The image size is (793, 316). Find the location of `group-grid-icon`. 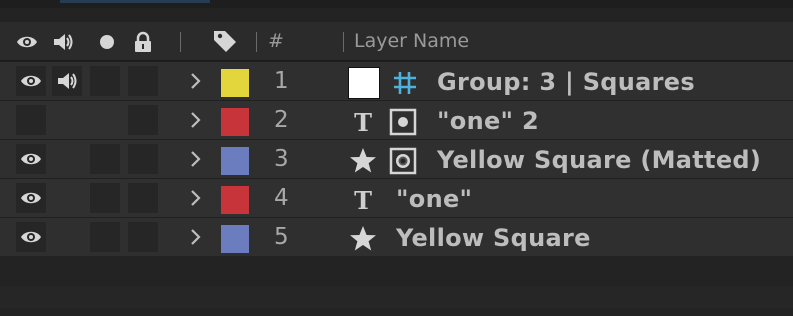

group-grid-icon is located at coordinates (405, 83).